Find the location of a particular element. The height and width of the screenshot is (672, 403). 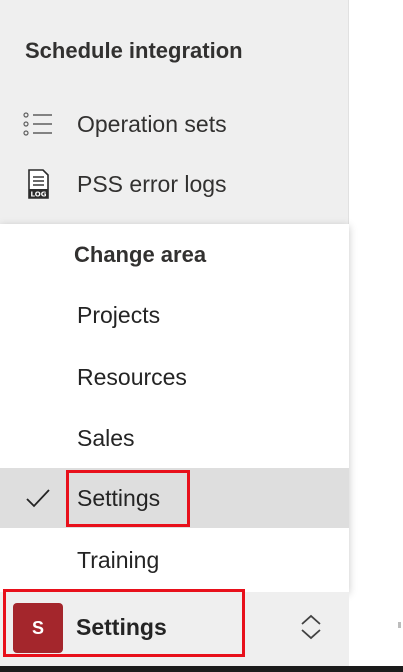

sidebar-item-operation-sets: Operation sets is located at coordinates (174, 124).